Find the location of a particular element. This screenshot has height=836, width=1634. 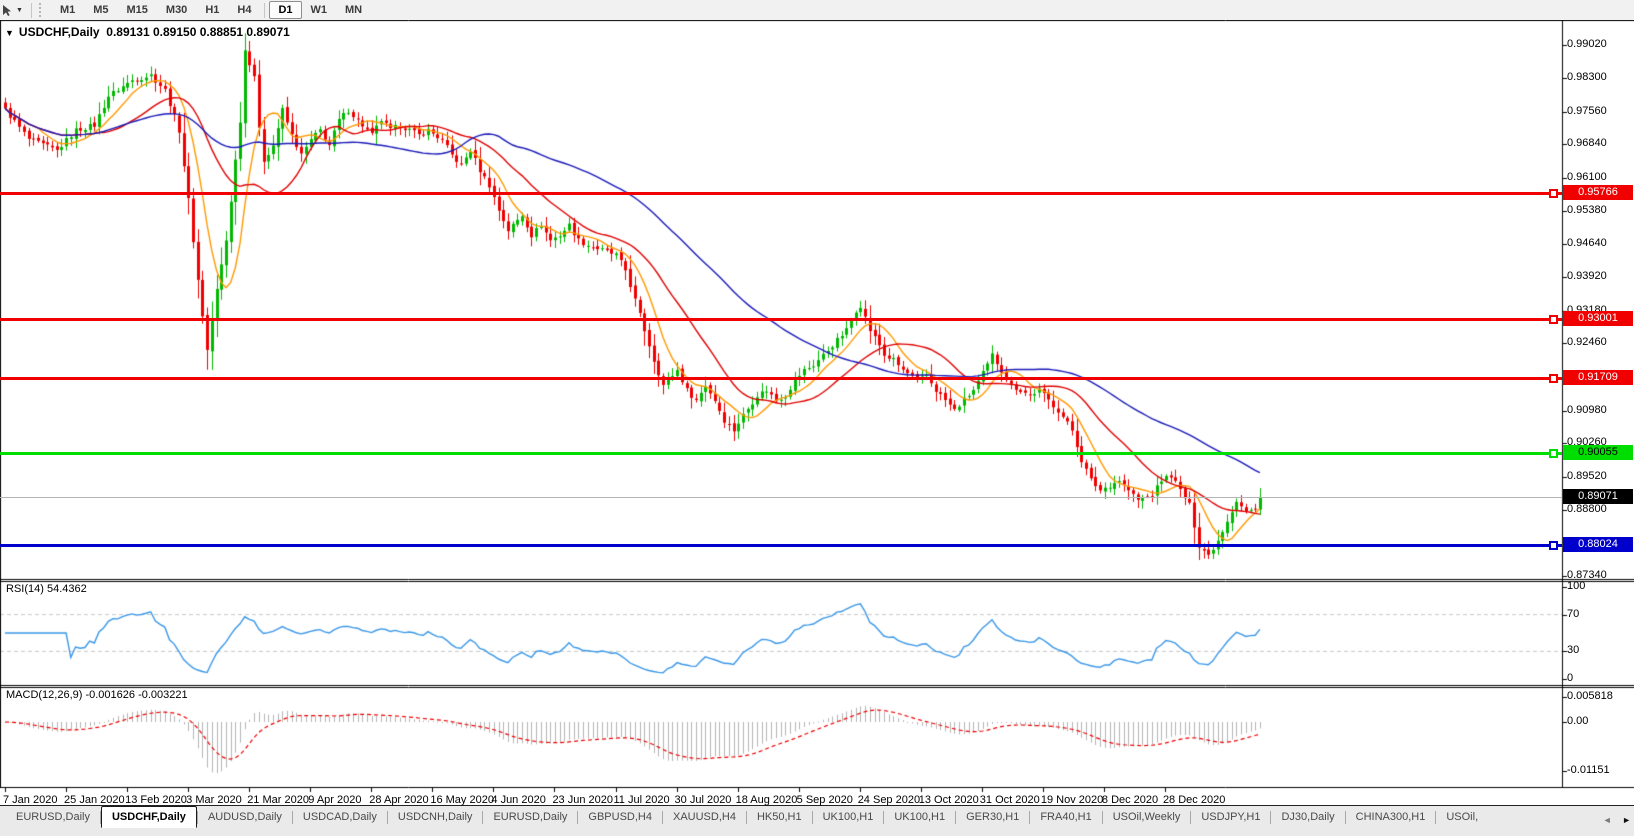

price-axis-tick: 0.97560 is located at coordinates (1587, 110).